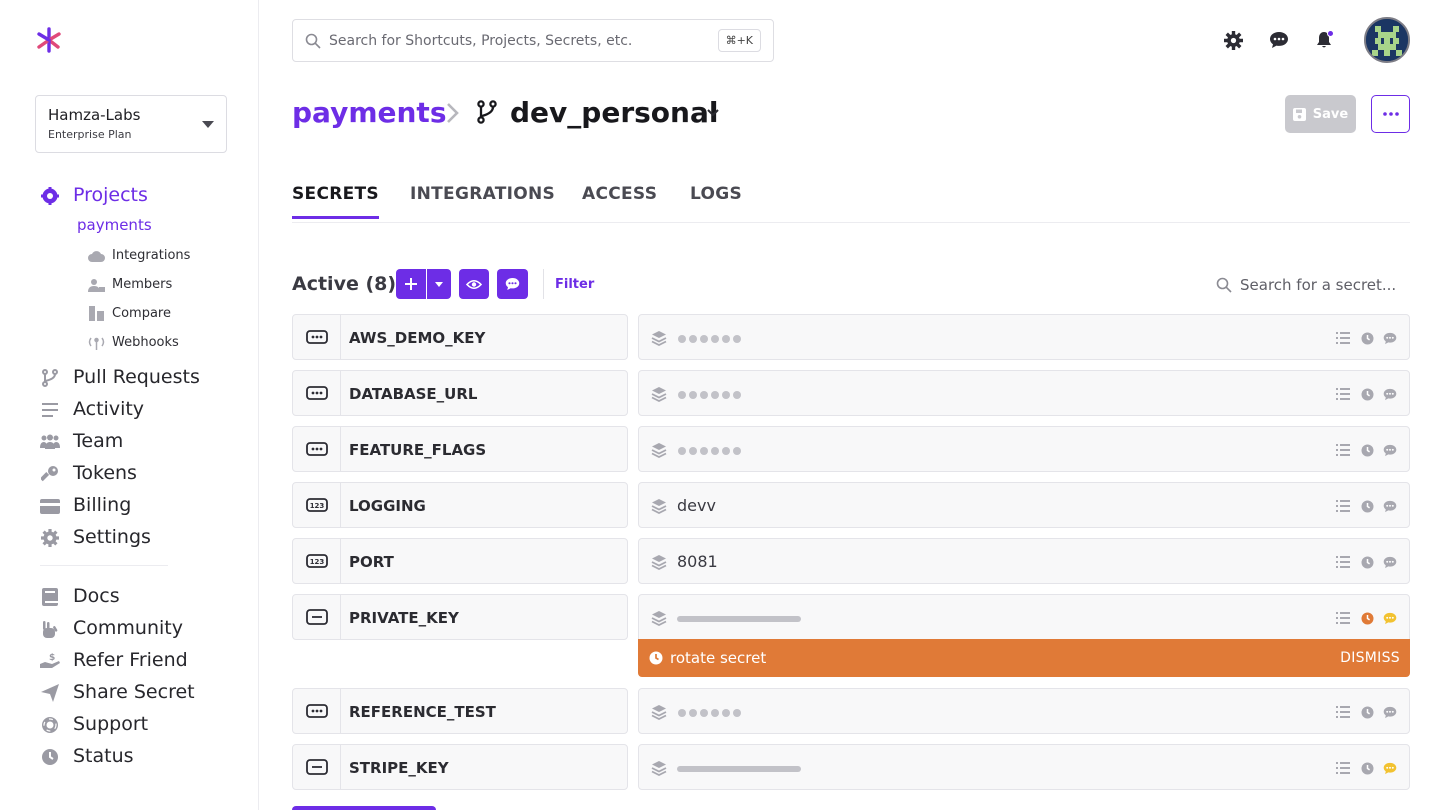 Image resolution: width=1440 pixels, height=810 pixels. What do you see at coordinates (1279, 40) in the screenshot?
I see `feedback-button` at bounding box center [1279, 40].